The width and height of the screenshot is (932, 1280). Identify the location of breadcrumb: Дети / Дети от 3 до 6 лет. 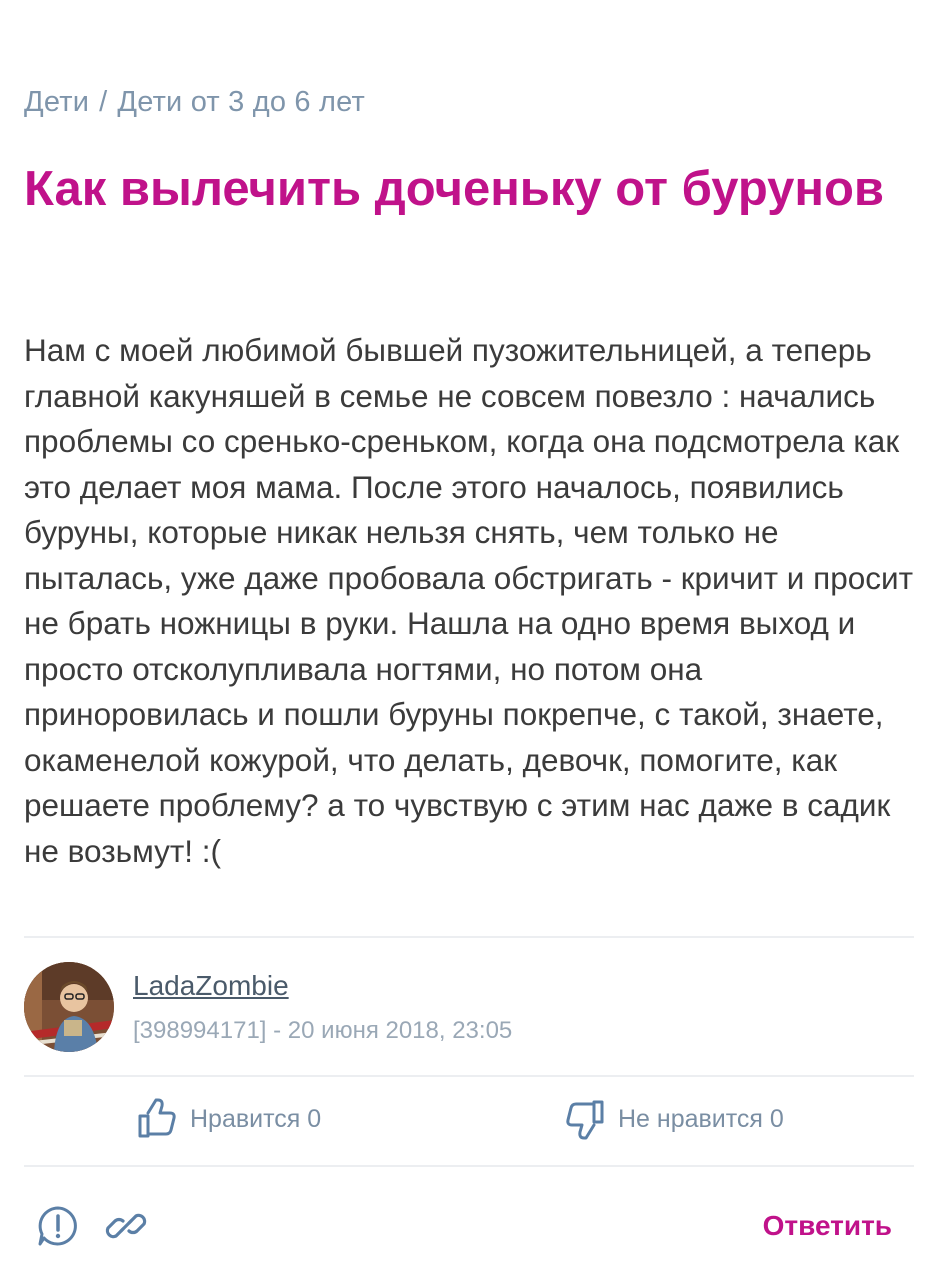
(194, 102).